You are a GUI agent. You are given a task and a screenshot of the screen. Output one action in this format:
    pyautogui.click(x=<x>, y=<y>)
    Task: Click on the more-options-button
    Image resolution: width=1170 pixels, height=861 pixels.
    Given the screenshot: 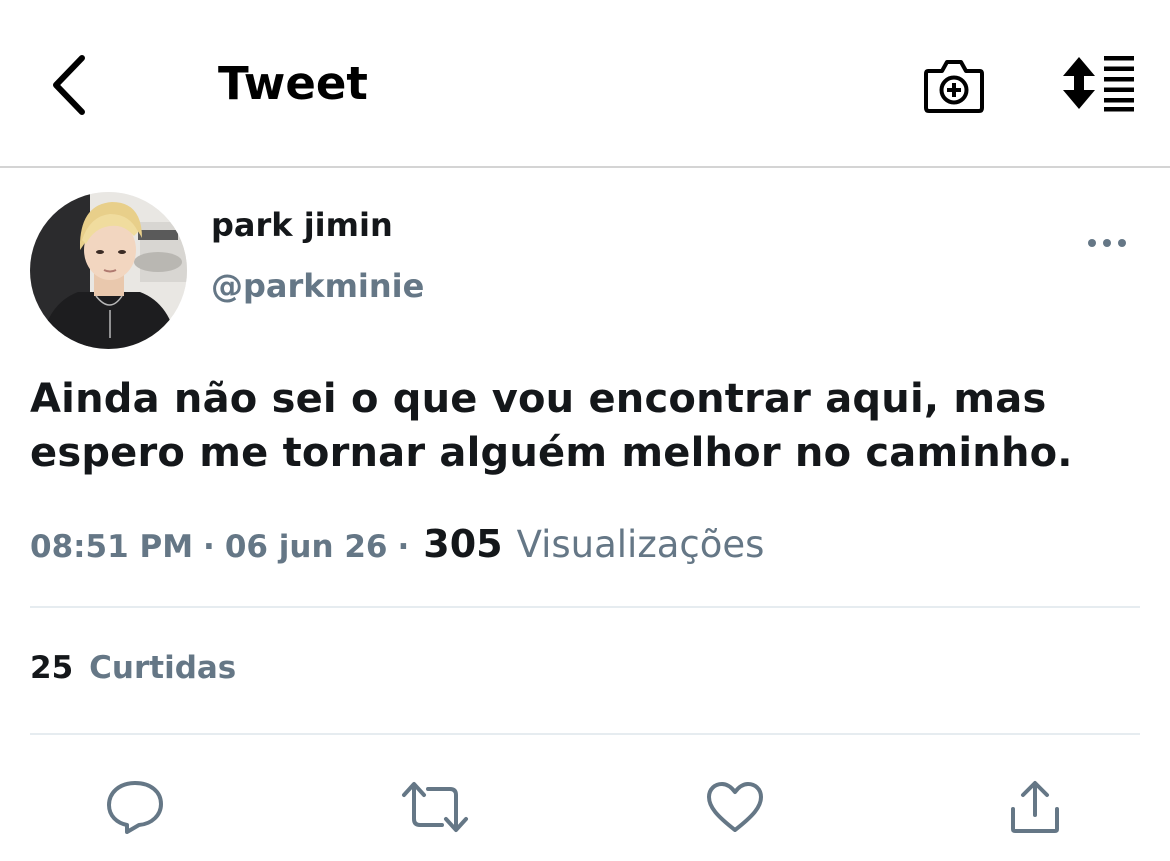 What is the action you would take?
    pyautogui.click(x=1107, y=243)
    